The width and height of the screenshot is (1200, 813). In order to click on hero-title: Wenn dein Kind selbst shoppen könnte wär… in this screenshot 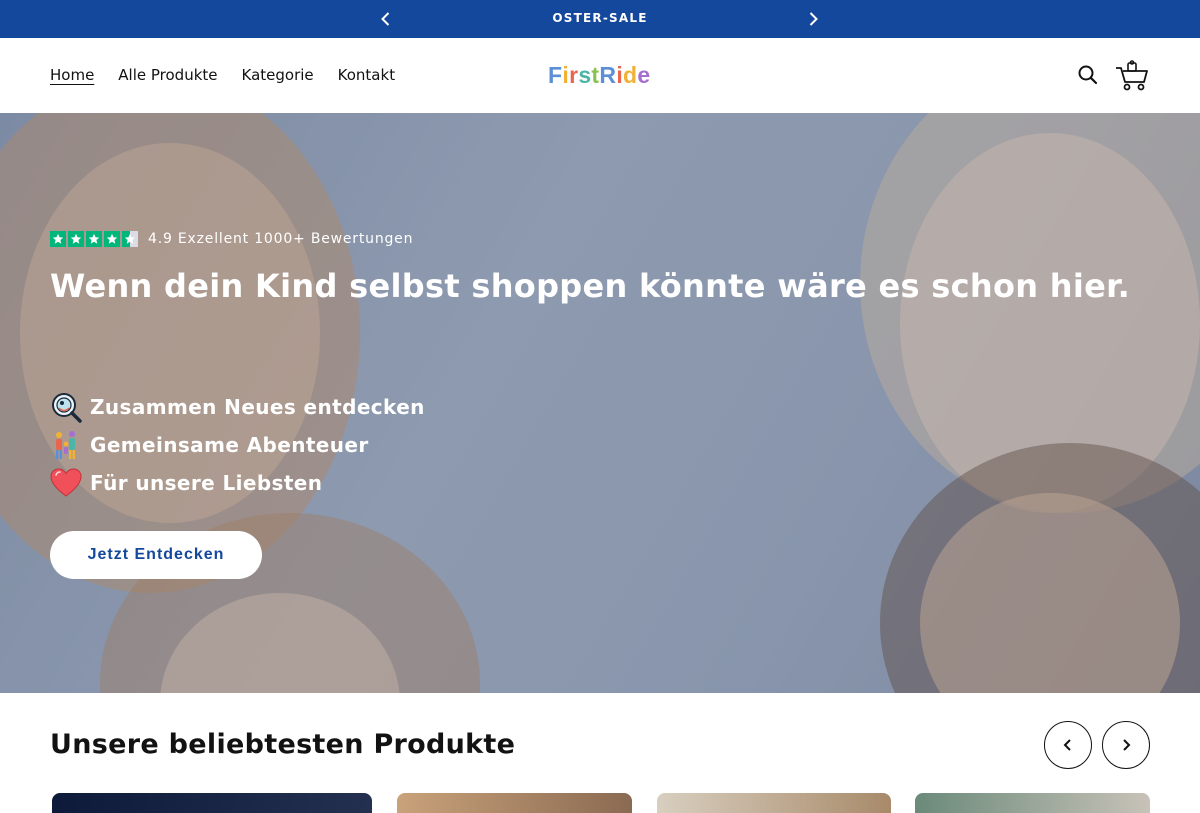, I will do `click(590, 286)`.